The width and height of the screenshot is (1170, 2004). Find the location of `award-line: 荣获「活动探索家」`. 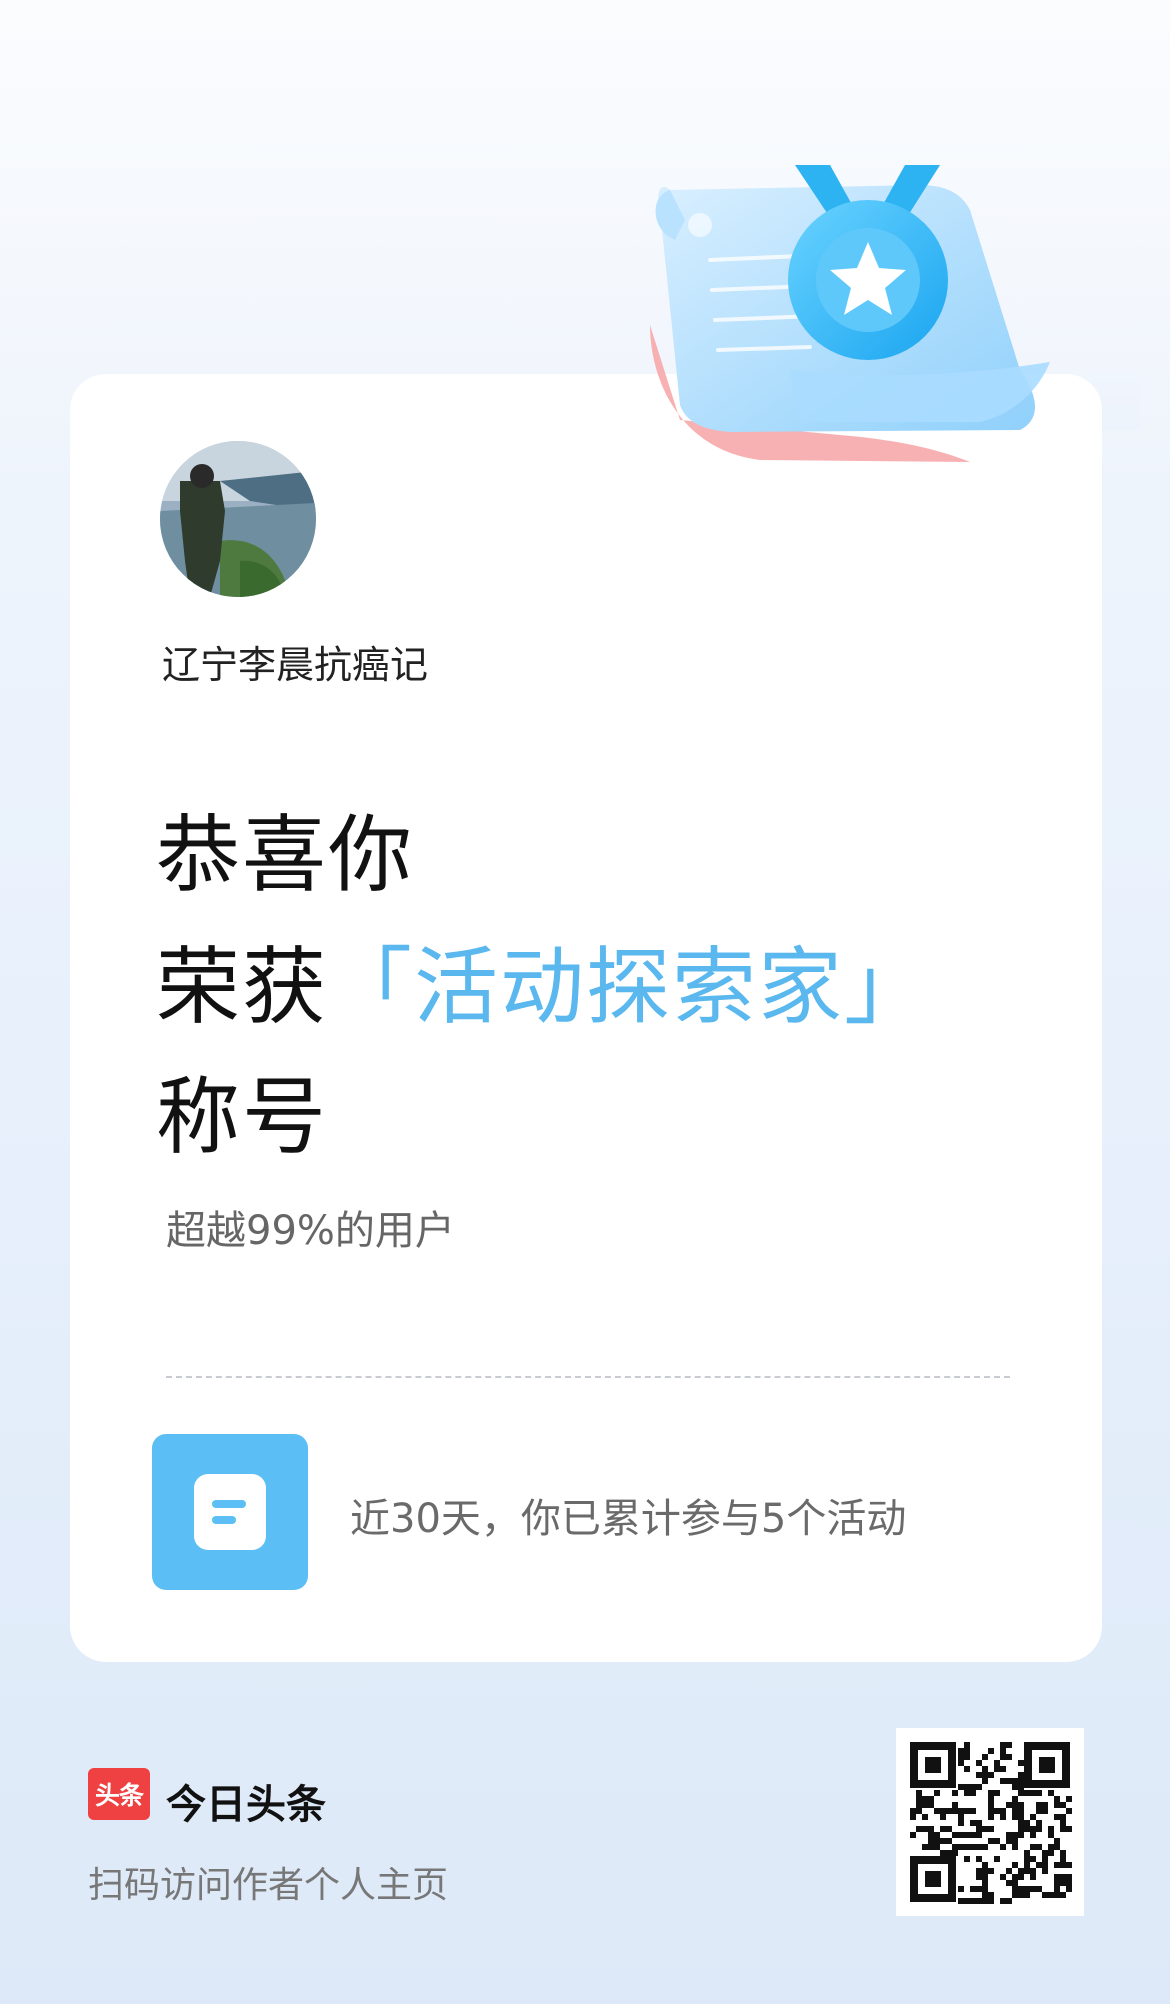

award-line: 荣获「活动探索家」 is located at coordinates (543, 980).